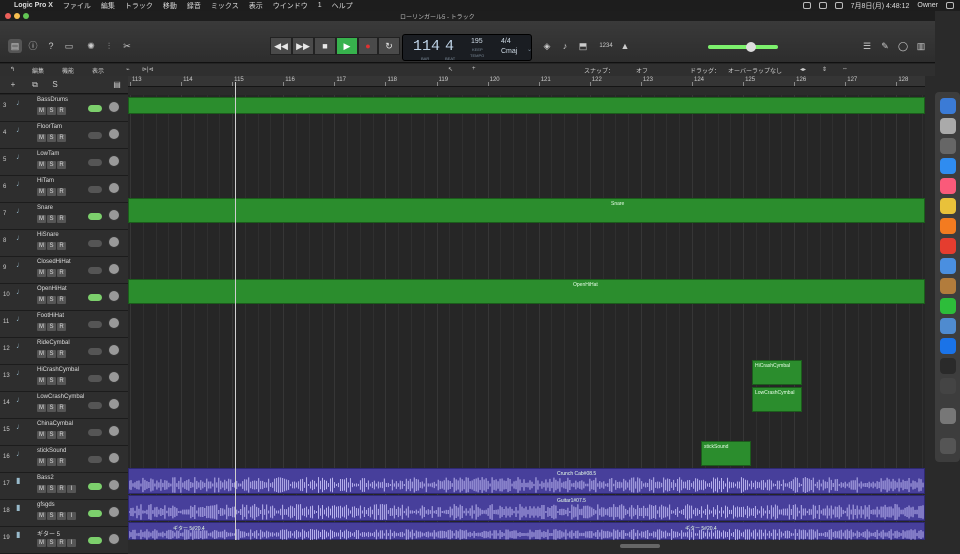 This screenshot has height=554, width=960. I want to click on inspector-icon: ⓘ, so click(33, 46).